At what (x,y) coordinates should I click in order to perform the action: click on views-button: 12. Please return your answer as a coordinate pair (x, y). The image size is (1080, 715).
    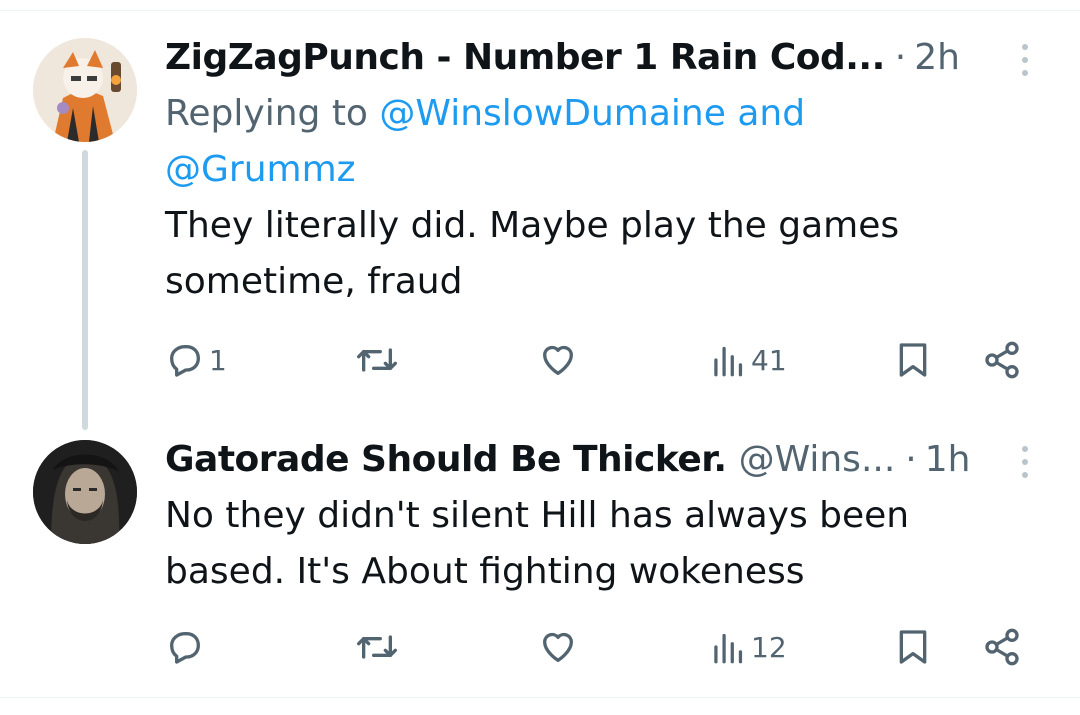
    Looking at the image, I should click on (749, 647).